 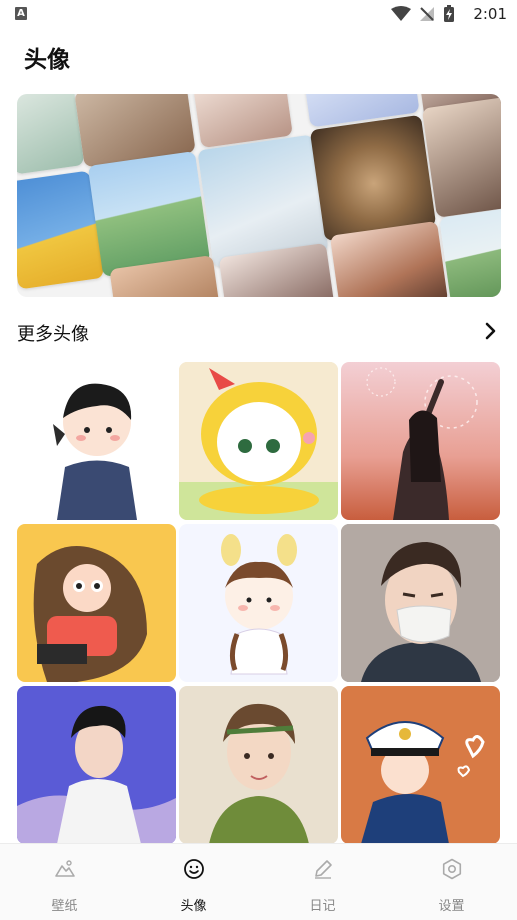 What do you see at coordinates (64, 882) in the screenshot?
I see `tab-wallpaper: 壁纸` at bounding box center [64, 882].